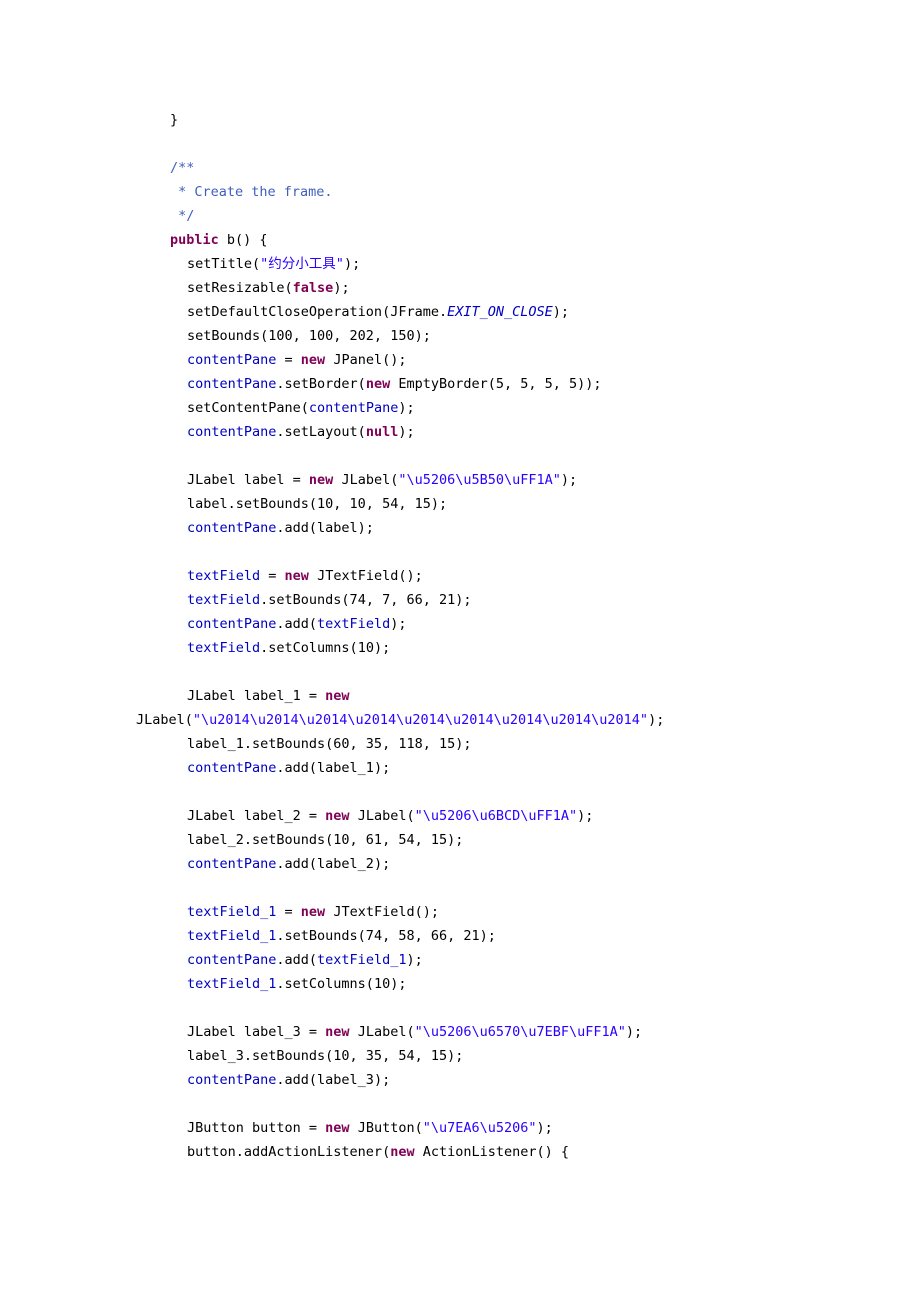 The image size is (920, 1302). I want to click on code-token-plain: .setBounds(74, 58, 66, 21);, so click(386, 936).